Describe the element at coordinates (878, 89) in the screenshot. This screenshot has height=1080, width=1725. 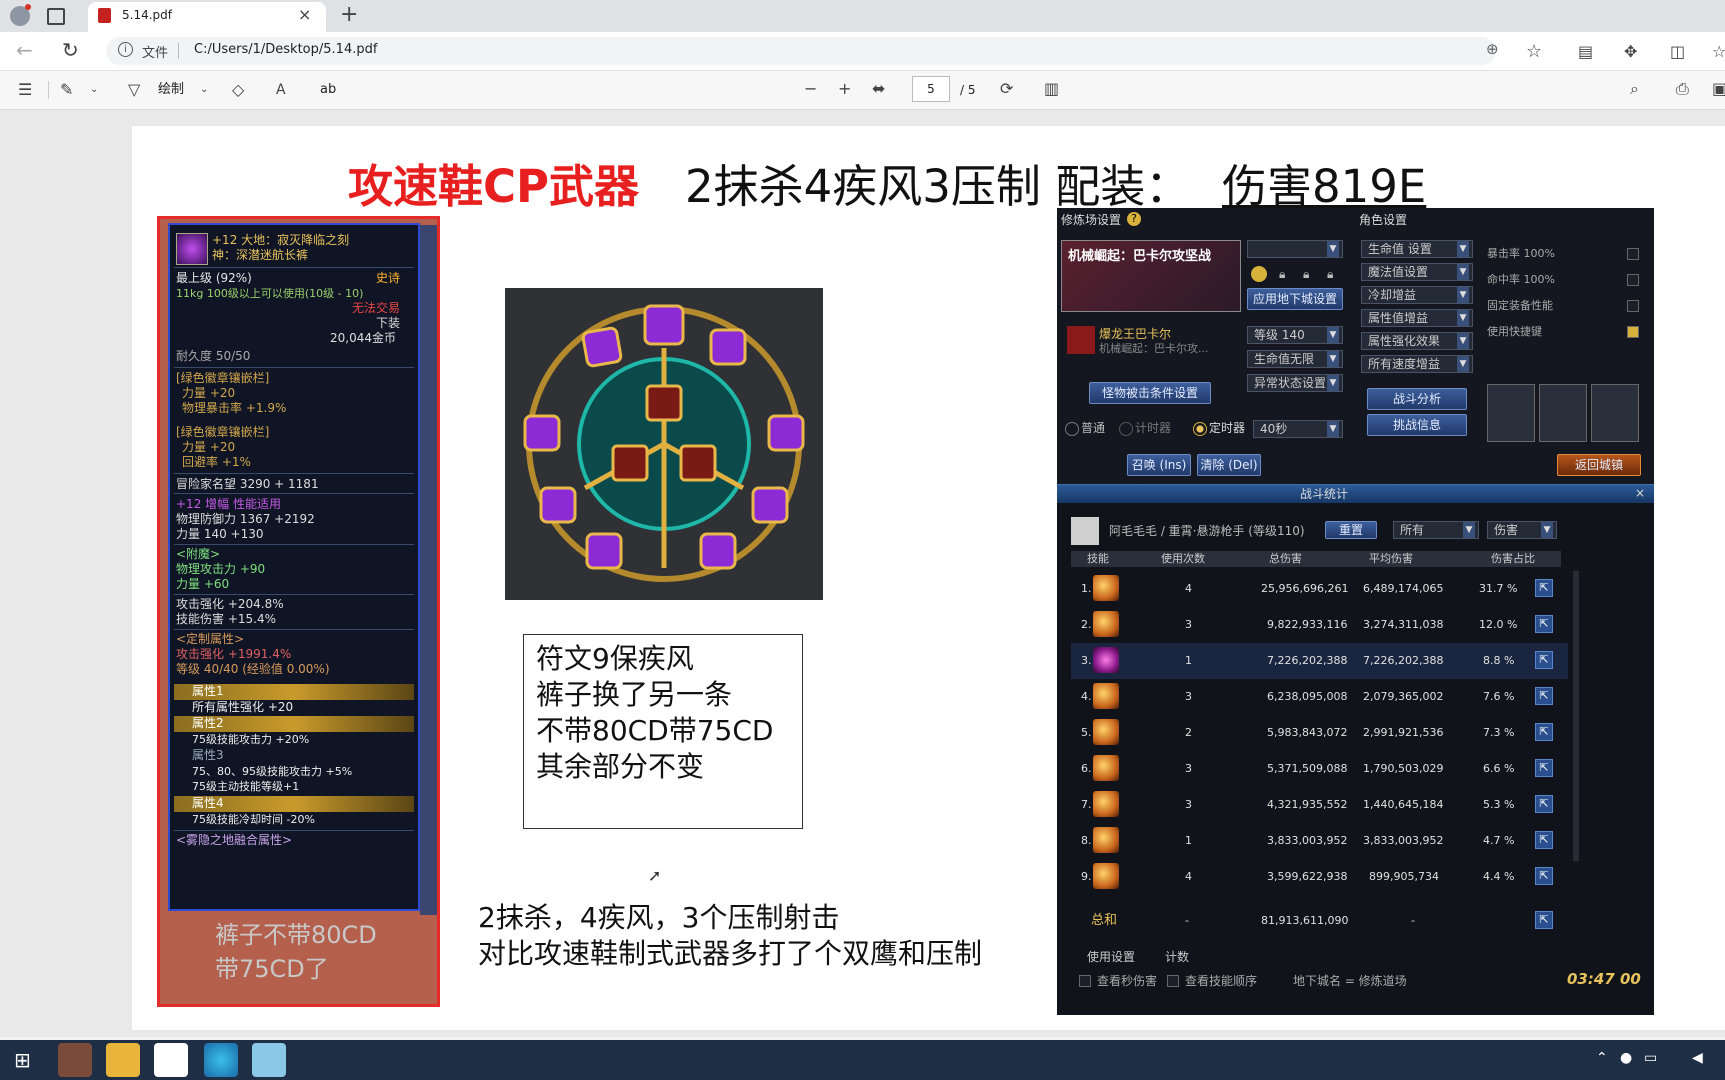
I see `fit-page-icon: ⬌` at that location.